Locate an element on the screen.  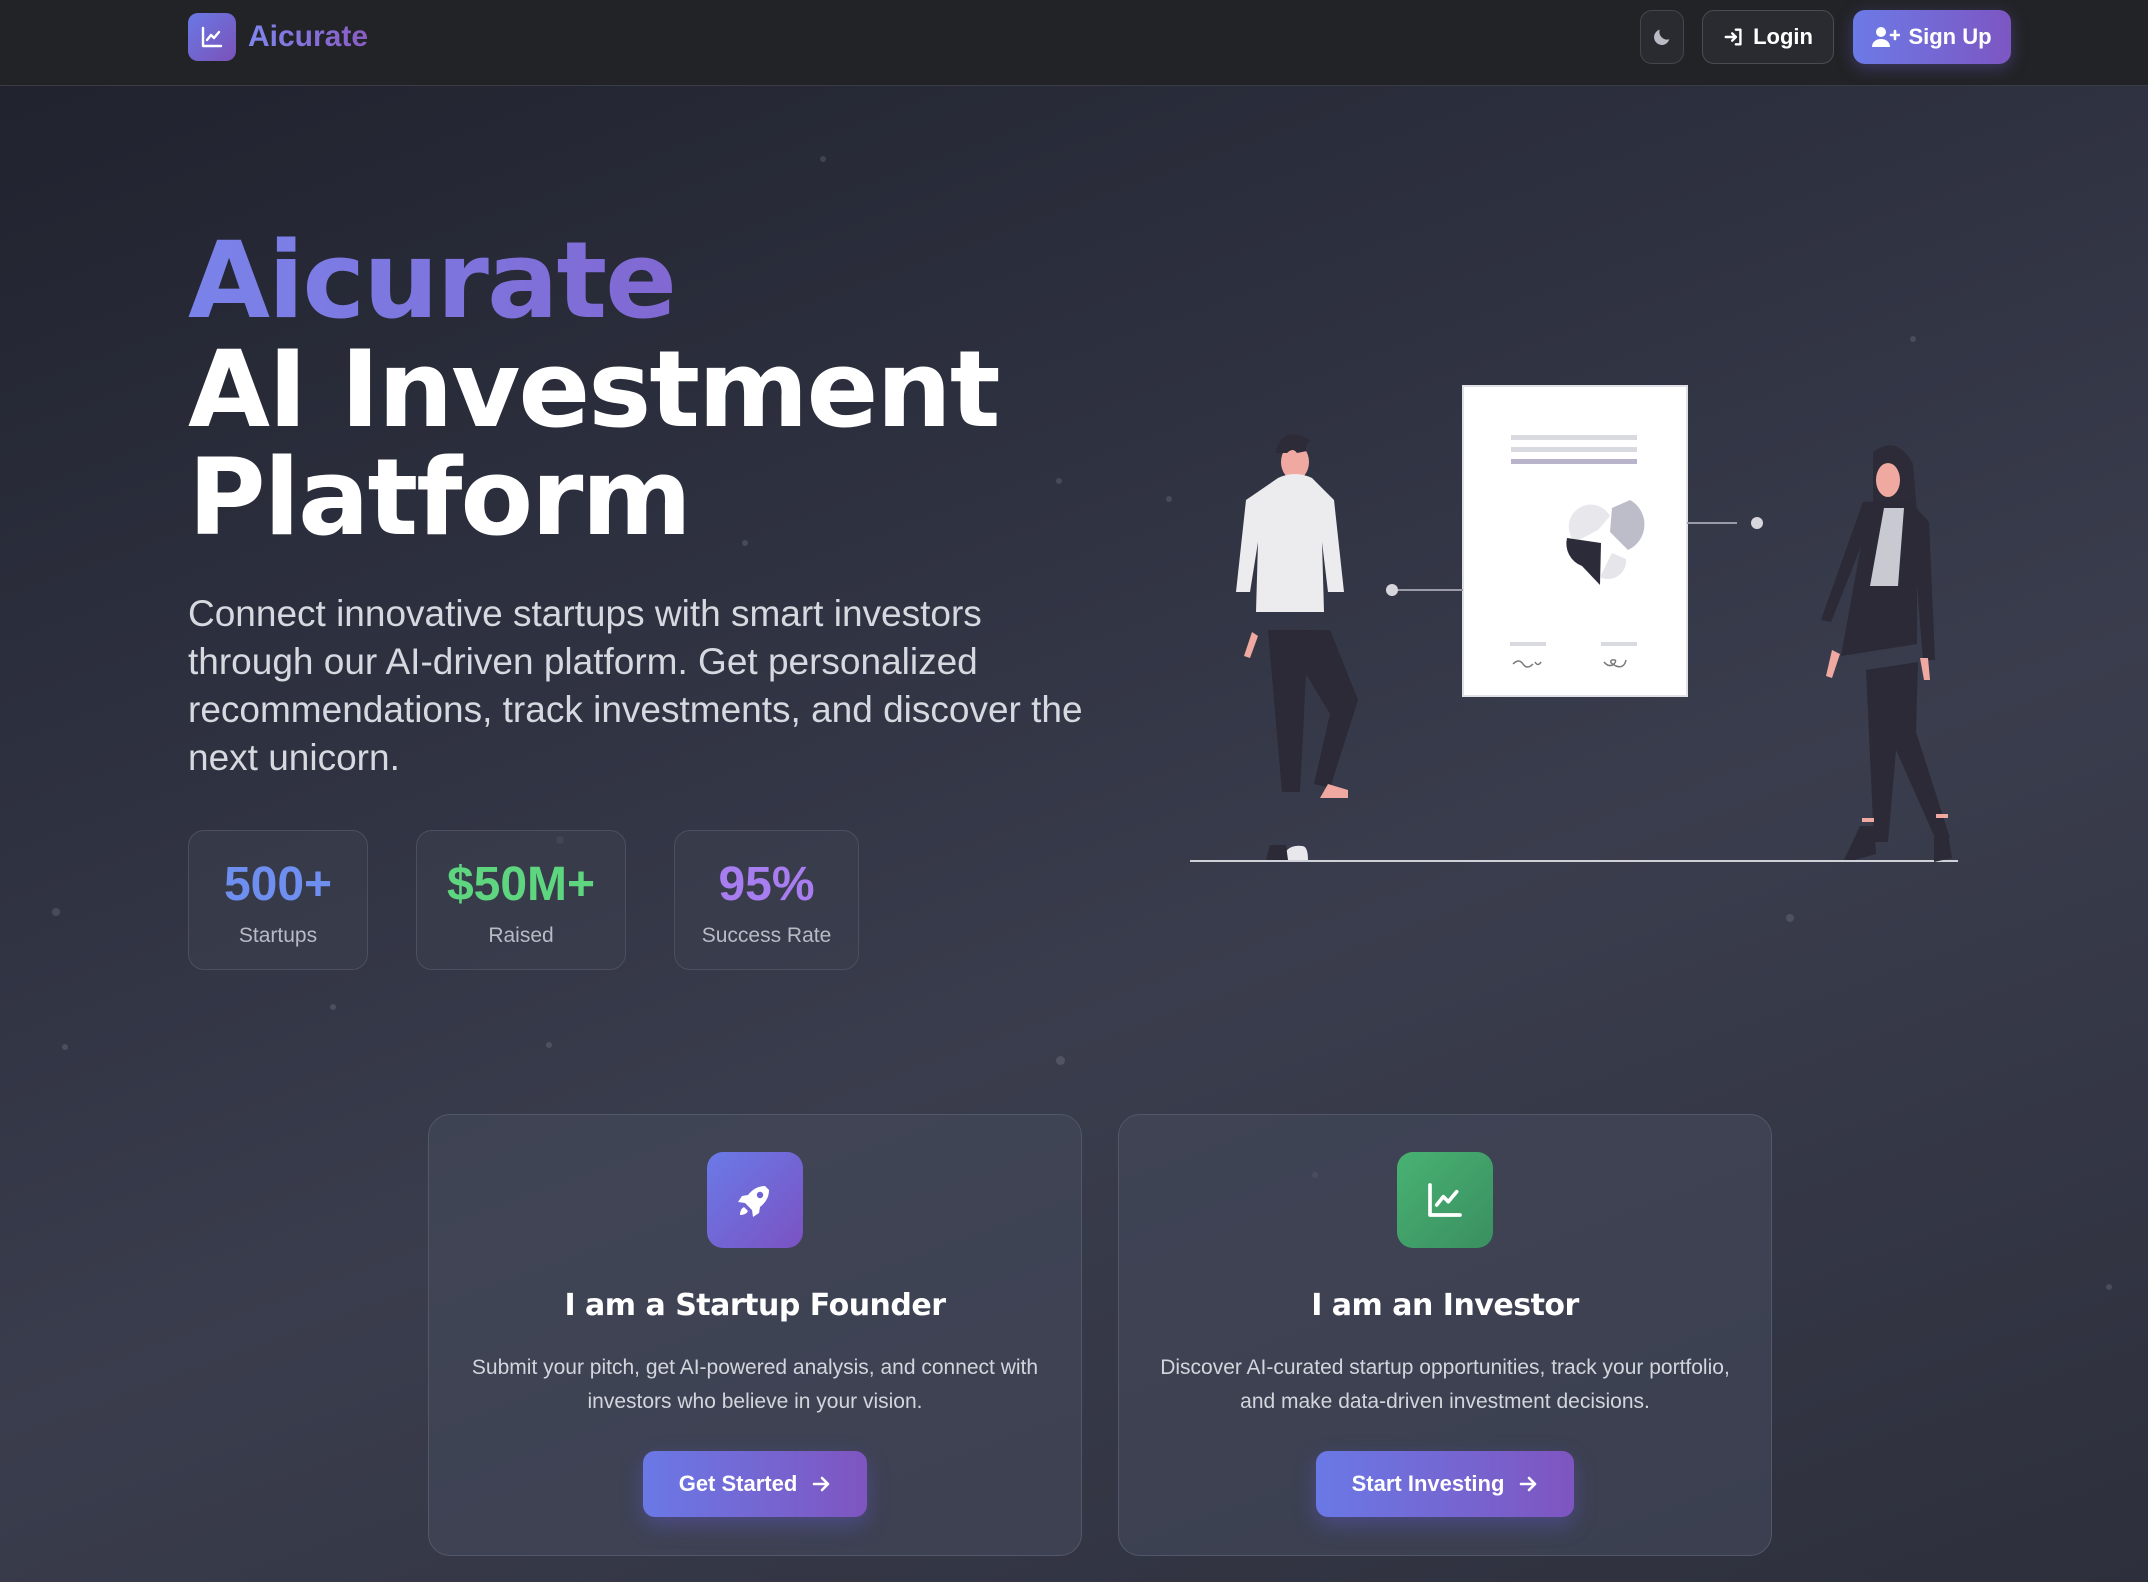
founder-card-title: I am a Startup Founder is located at coordinates (755, 1305).